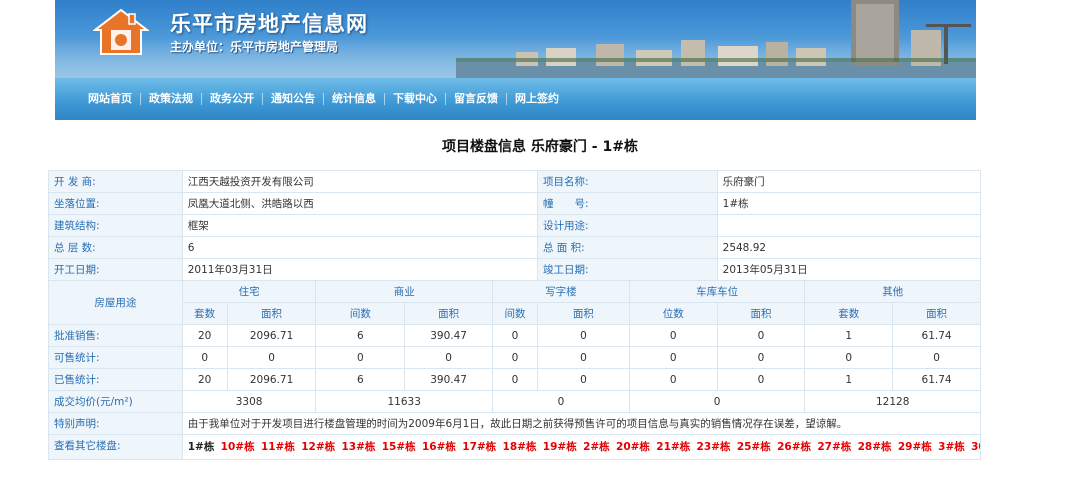 This screenshot has height=482, width=1080. I want to click on building-link: 2#栋, so click(596, 447).